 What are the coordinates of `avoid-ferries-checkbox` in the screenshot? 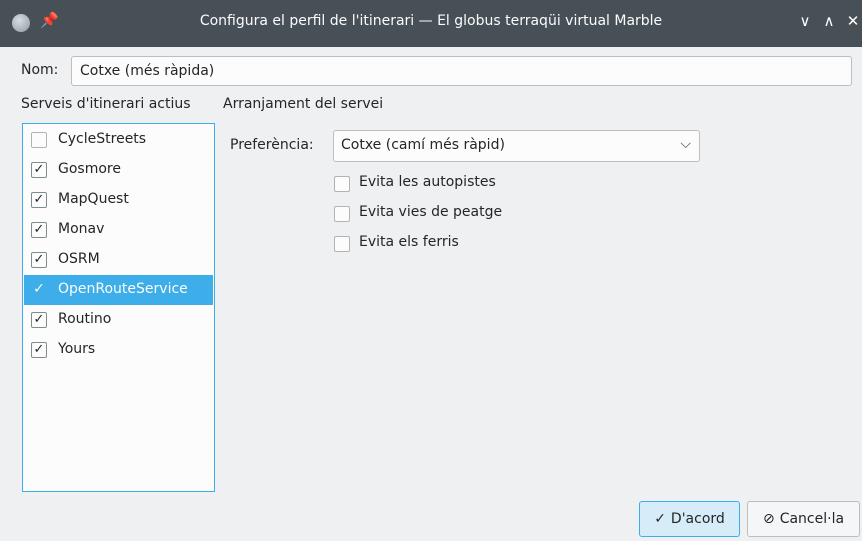 It's located at (342, 244).